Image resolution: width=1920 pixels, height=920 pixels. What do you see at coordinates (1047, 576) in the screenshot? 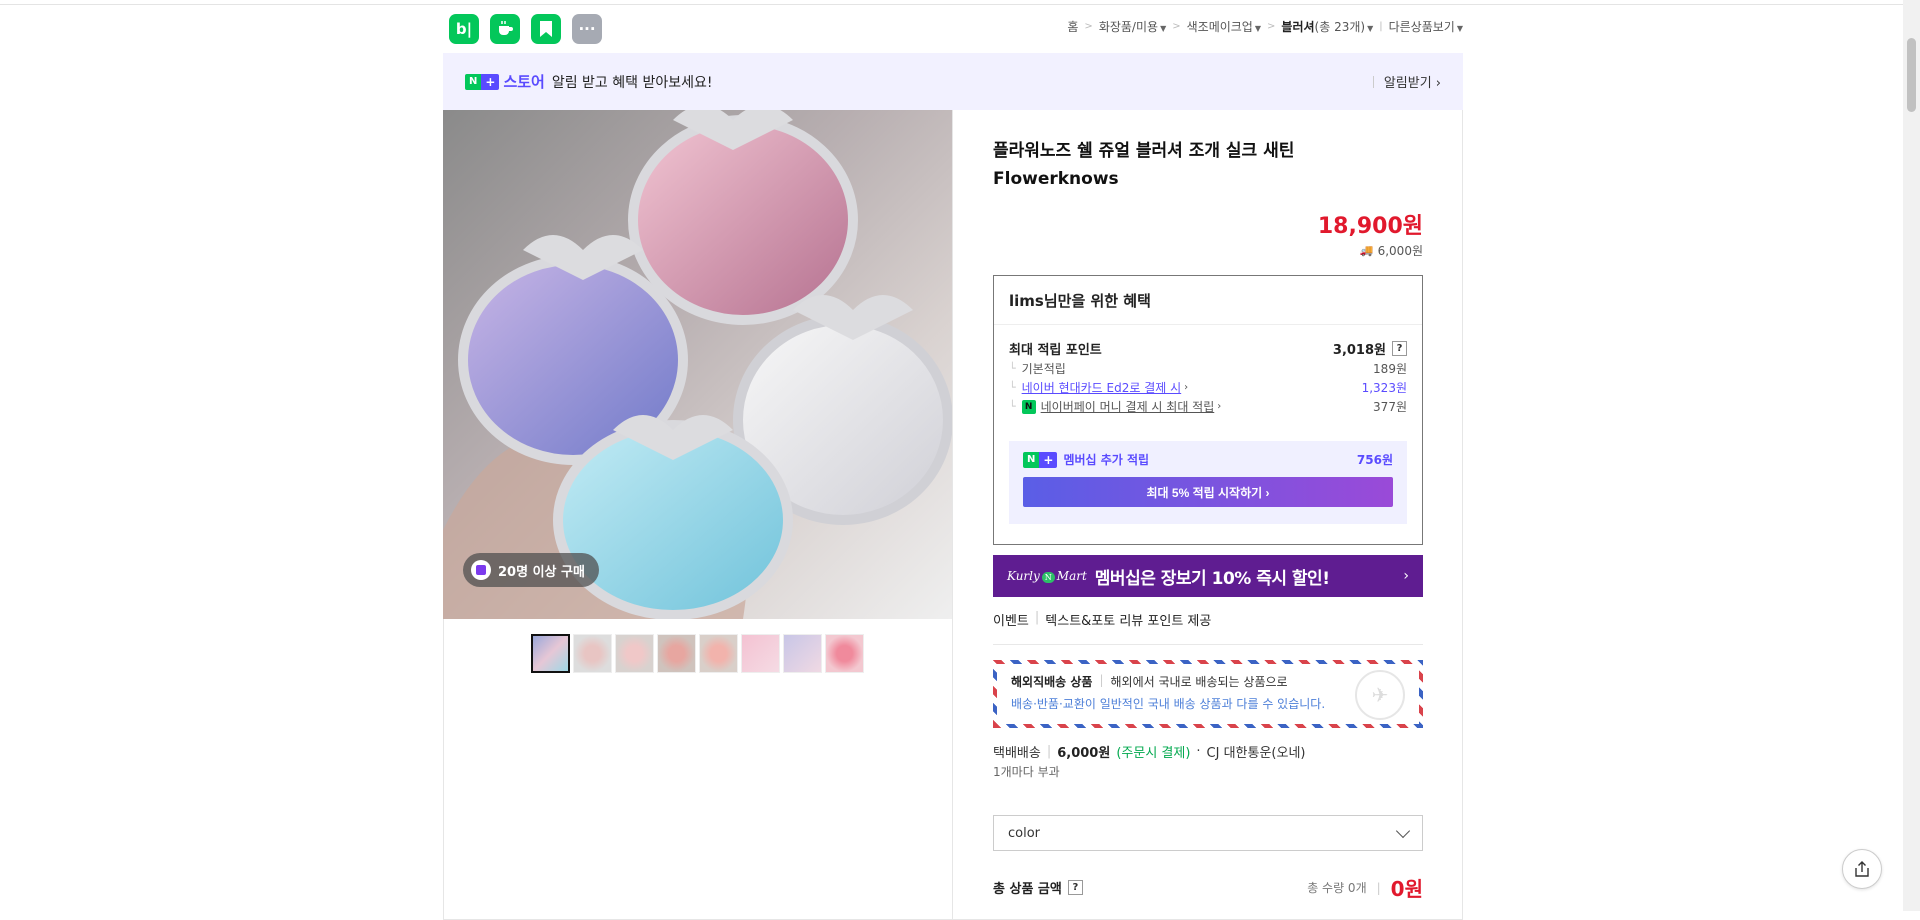
I see `kurly-mart-logo: Kurly N Mart` at bounding box center [1047, 576].